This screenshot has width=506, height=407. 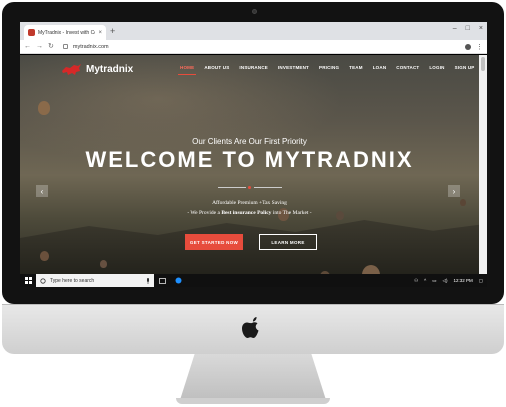 I want to click on hero-description-bold: Best insurance Policy, so click(x=246, y=213).